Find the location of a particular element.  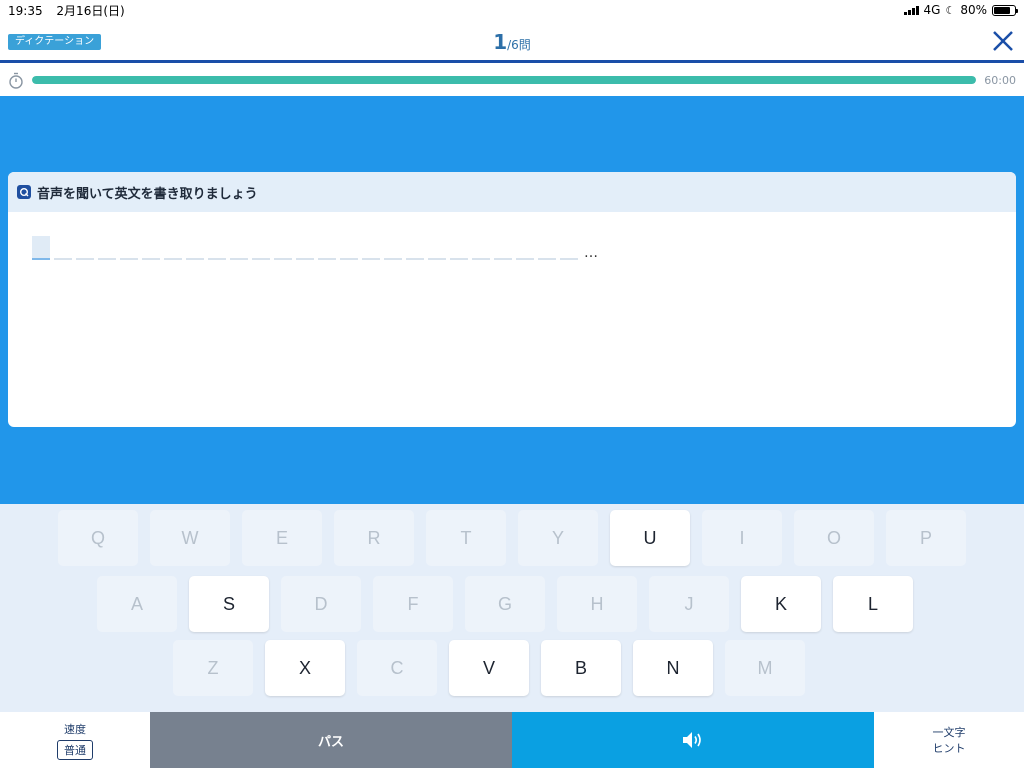

key-a: A is located at coordinates (137, 604).